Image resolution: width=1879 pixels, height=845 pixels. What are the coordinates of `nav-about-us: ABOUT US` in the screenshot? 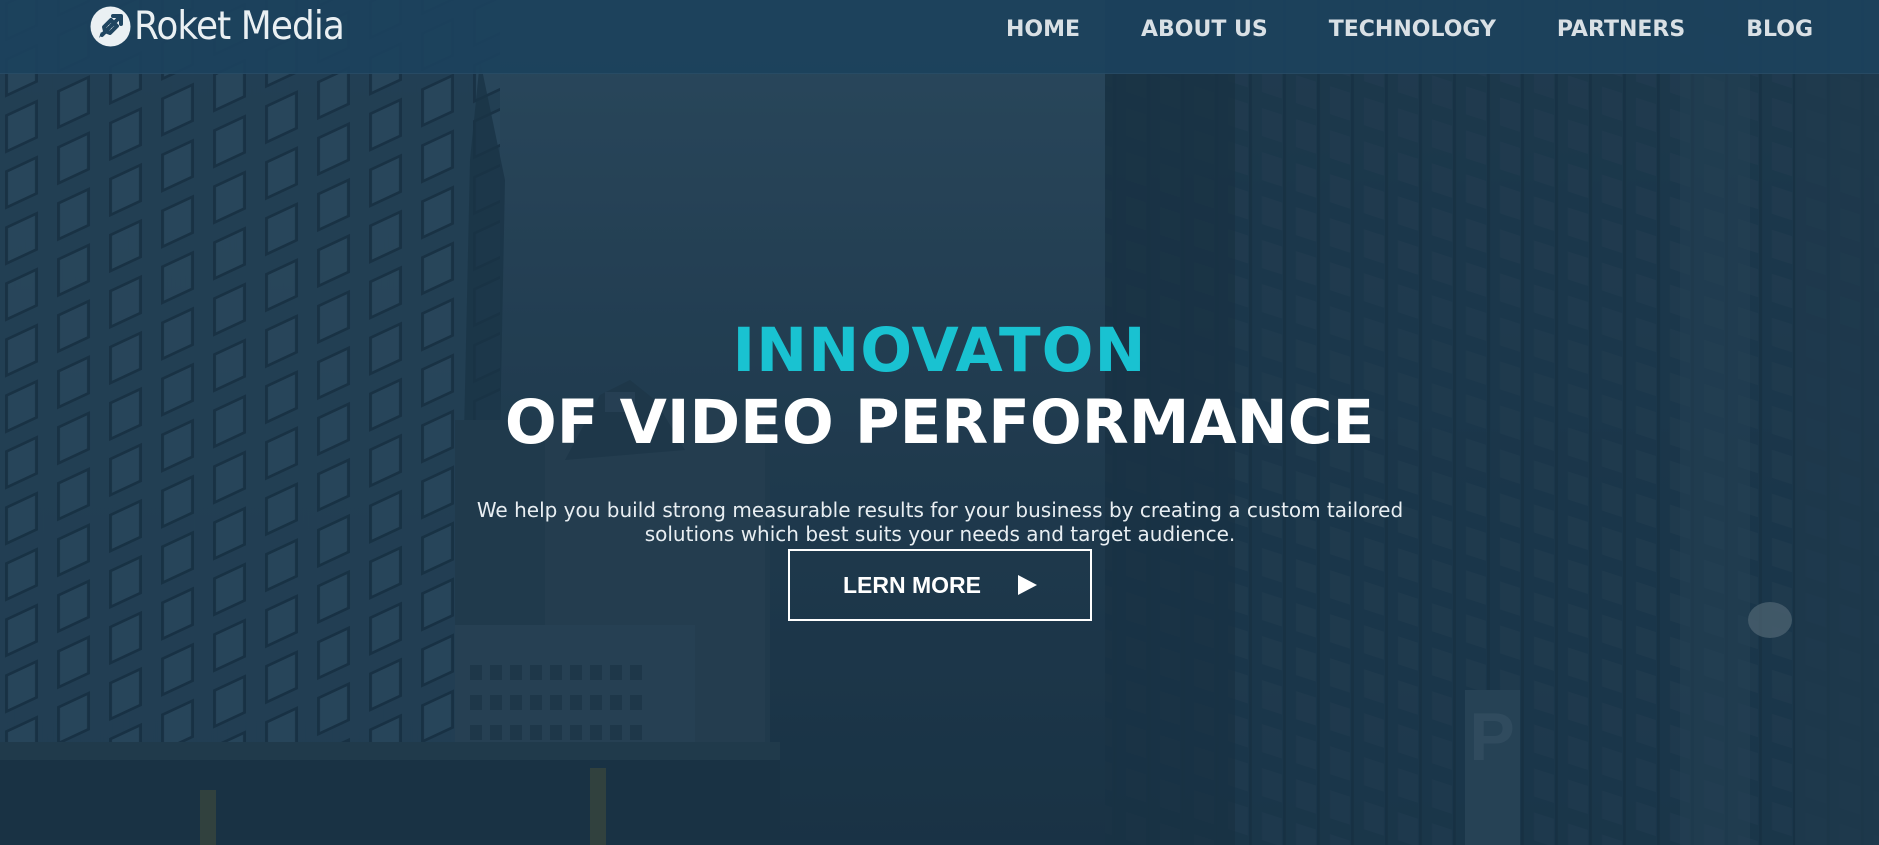 It's located at (1204, 30).